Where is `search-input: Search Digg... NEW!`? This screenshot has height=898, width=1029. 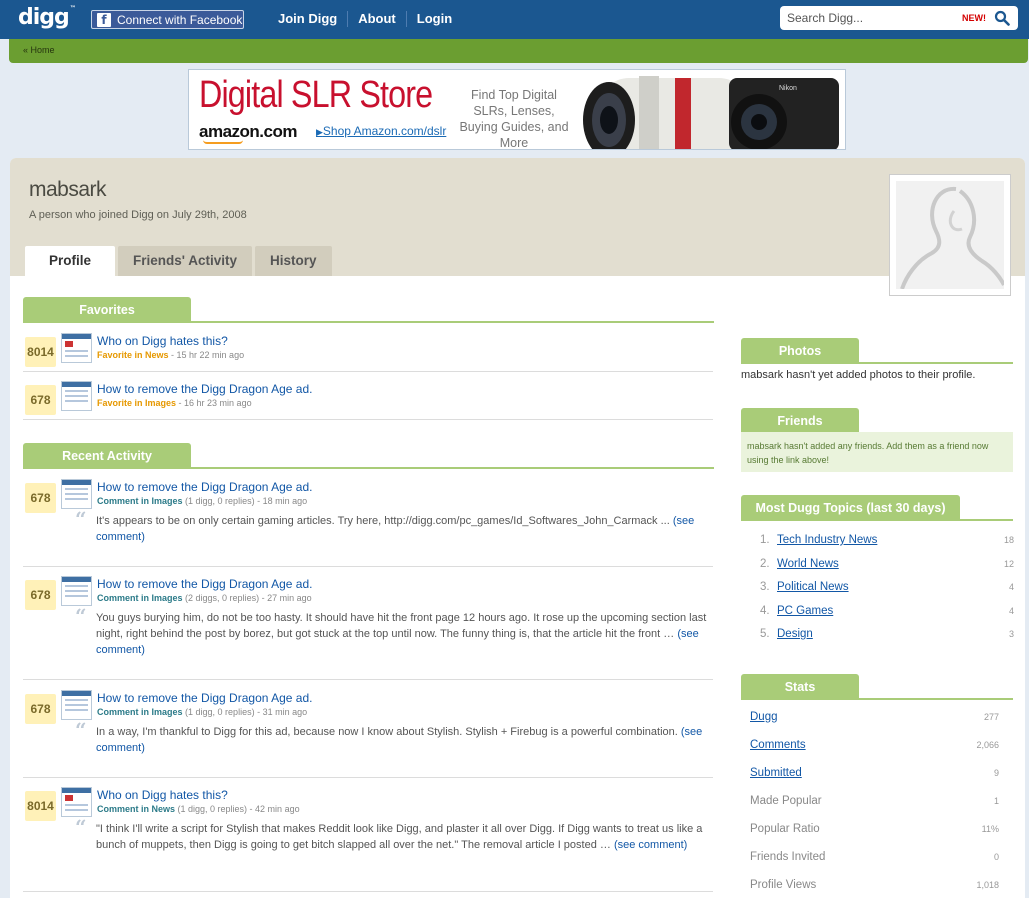
search-input: Search Digg... NEW! is located at coordinates (899, 18).